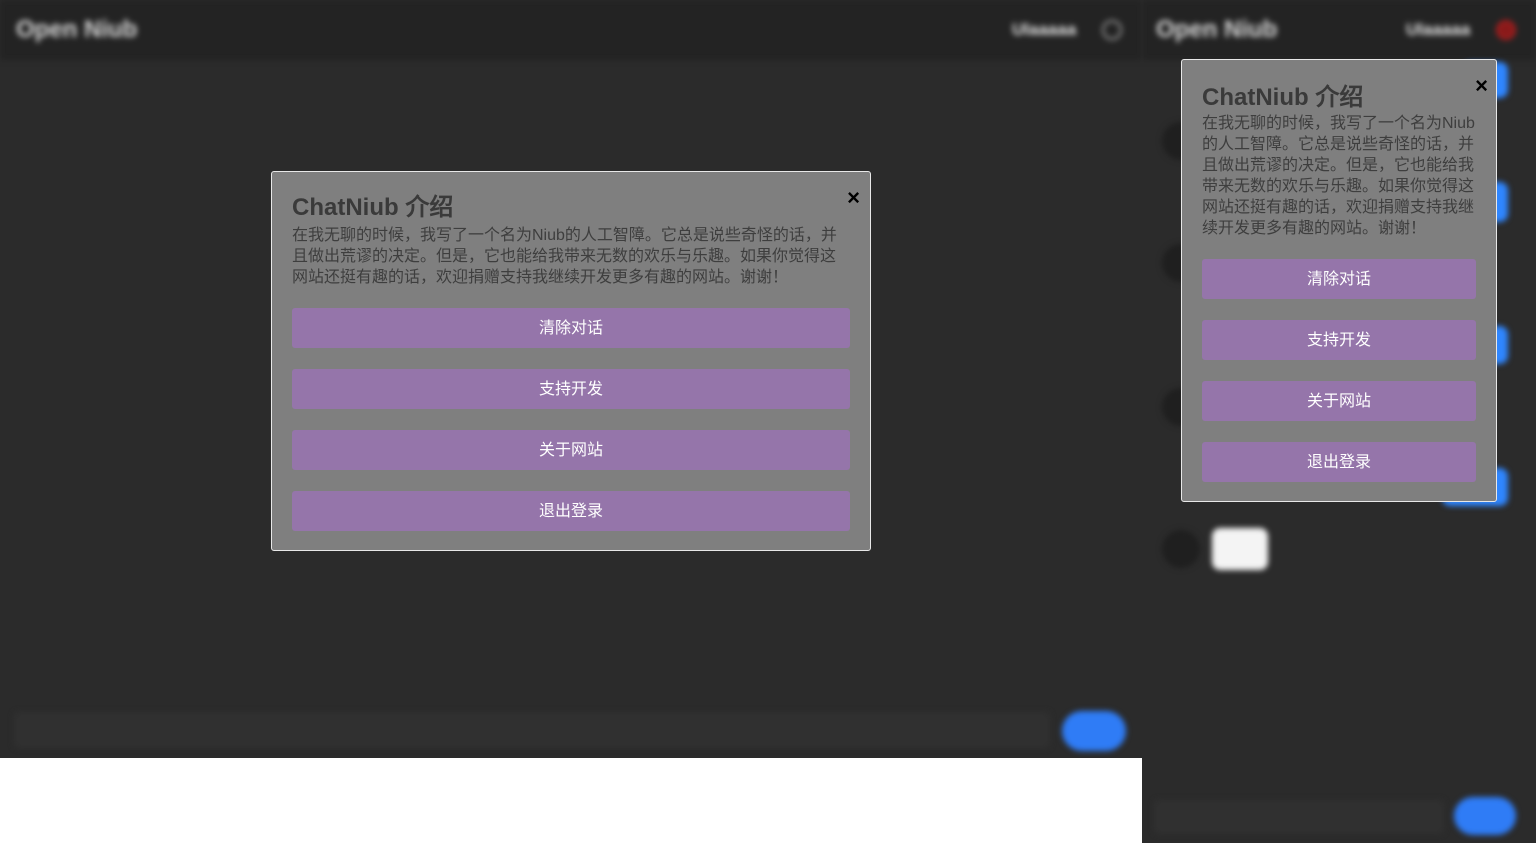 The image size is (1536, 843). I want to click on send-button, so click(1094, 731).